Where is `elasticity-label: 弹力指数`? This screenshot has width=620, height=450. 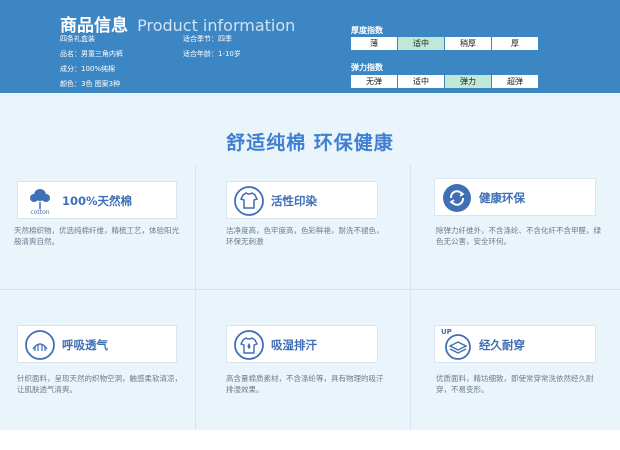
elasticity-label: 弹力指数 is located at coordinates (367, 67).